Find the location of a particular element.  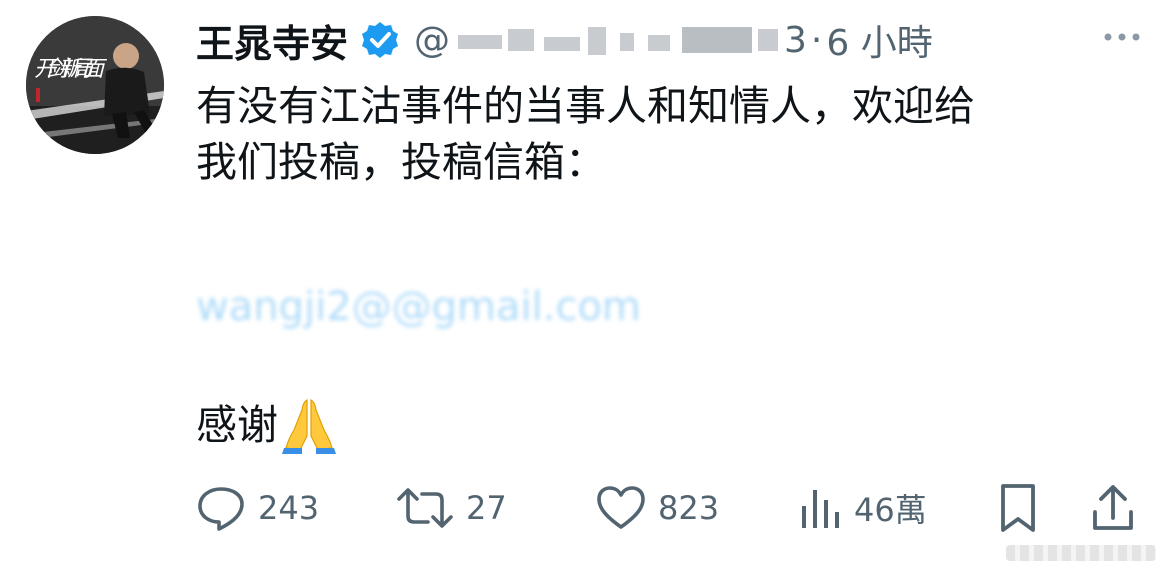

tweet-thanks: 感谢 is located at coordinates (267, 425).